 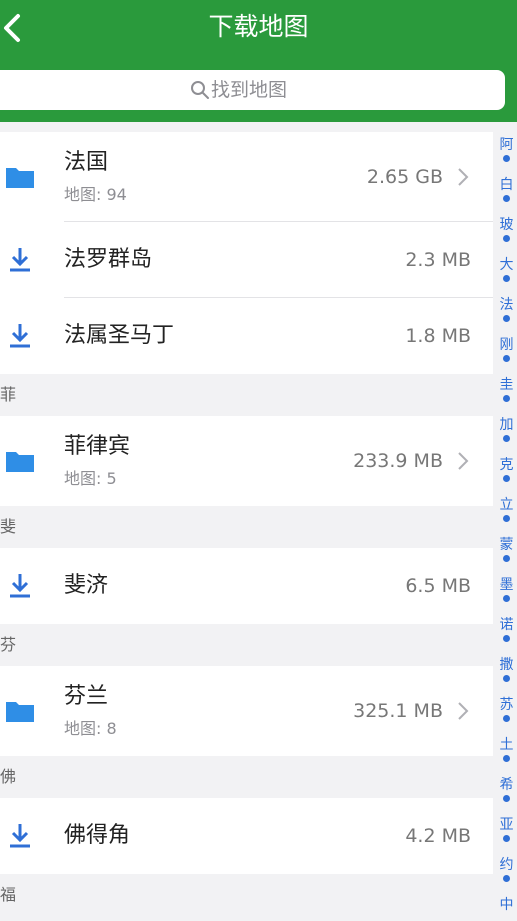 I want to click on list-item: 菲律宾地图: 5 233.9 MB, so click(x=246, y=461).